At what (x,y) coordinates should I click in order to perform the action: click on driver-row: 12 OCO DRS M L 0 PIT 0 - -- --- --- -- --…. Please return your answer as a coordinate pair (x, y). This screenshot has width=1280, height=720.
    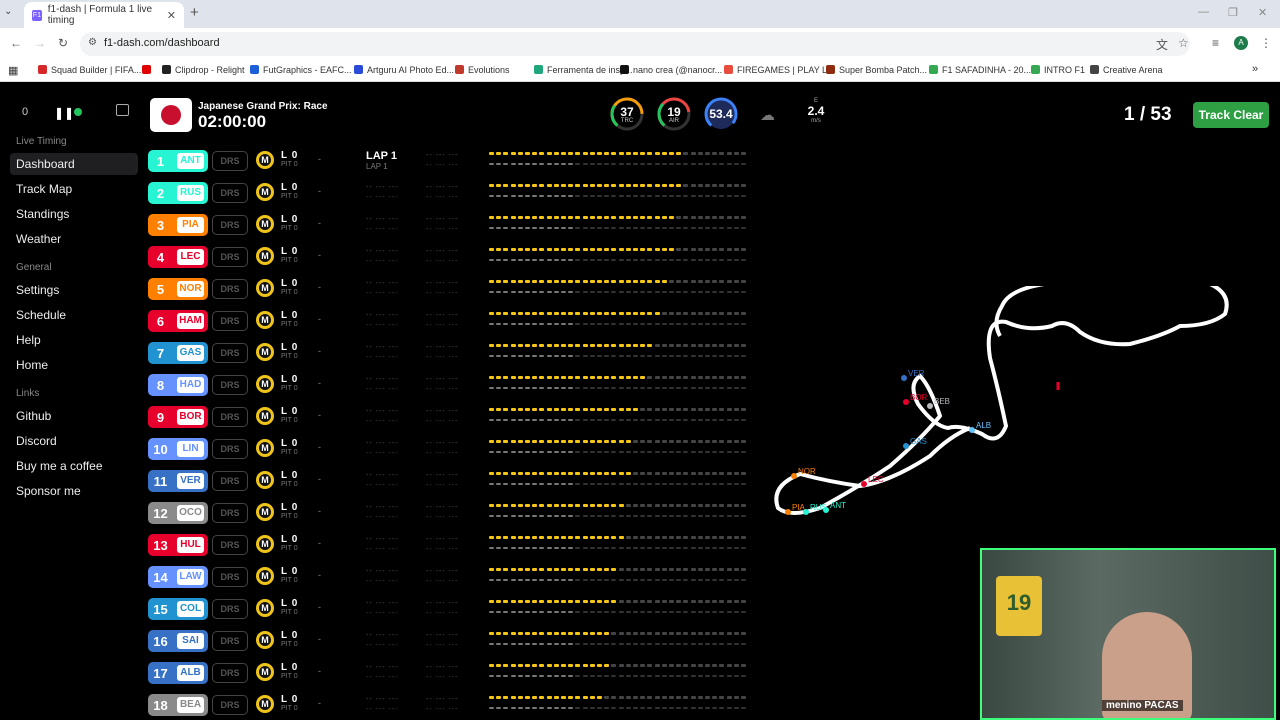
    Looking at the image, I should click on (453, 514).